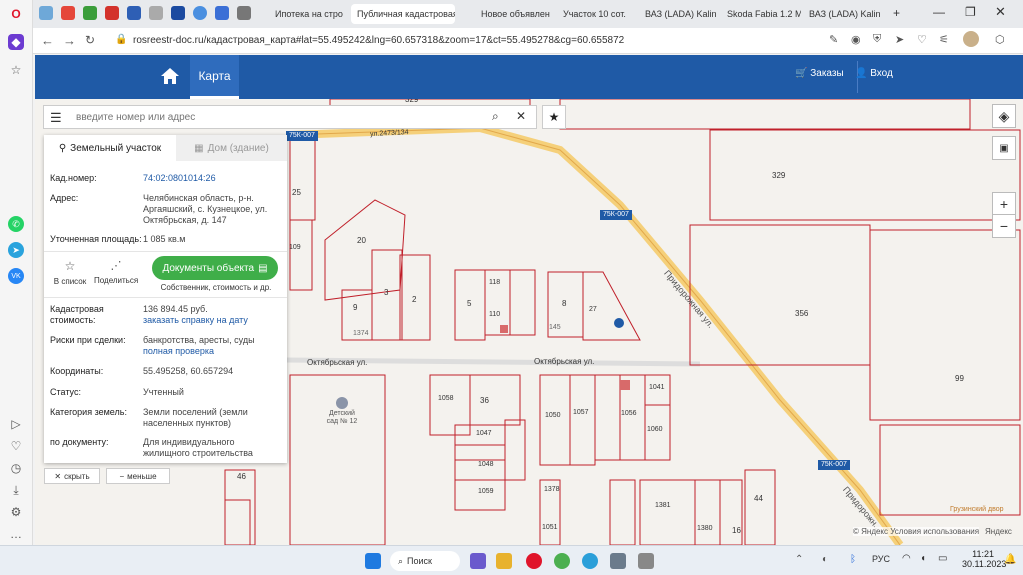 This screenshot has height=575, width=1023. I want to click on tab-land-plot: ⚲ Земельный участок, so click(110, 148).